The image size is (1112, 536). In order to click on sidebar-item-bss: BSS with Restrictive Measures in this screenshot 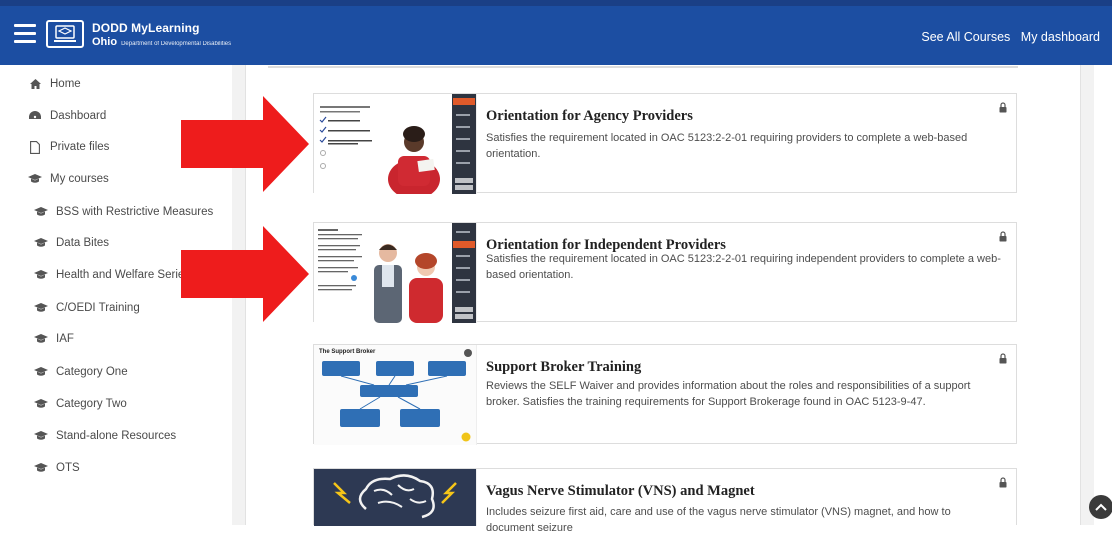, I will do `click(123, 212)`.